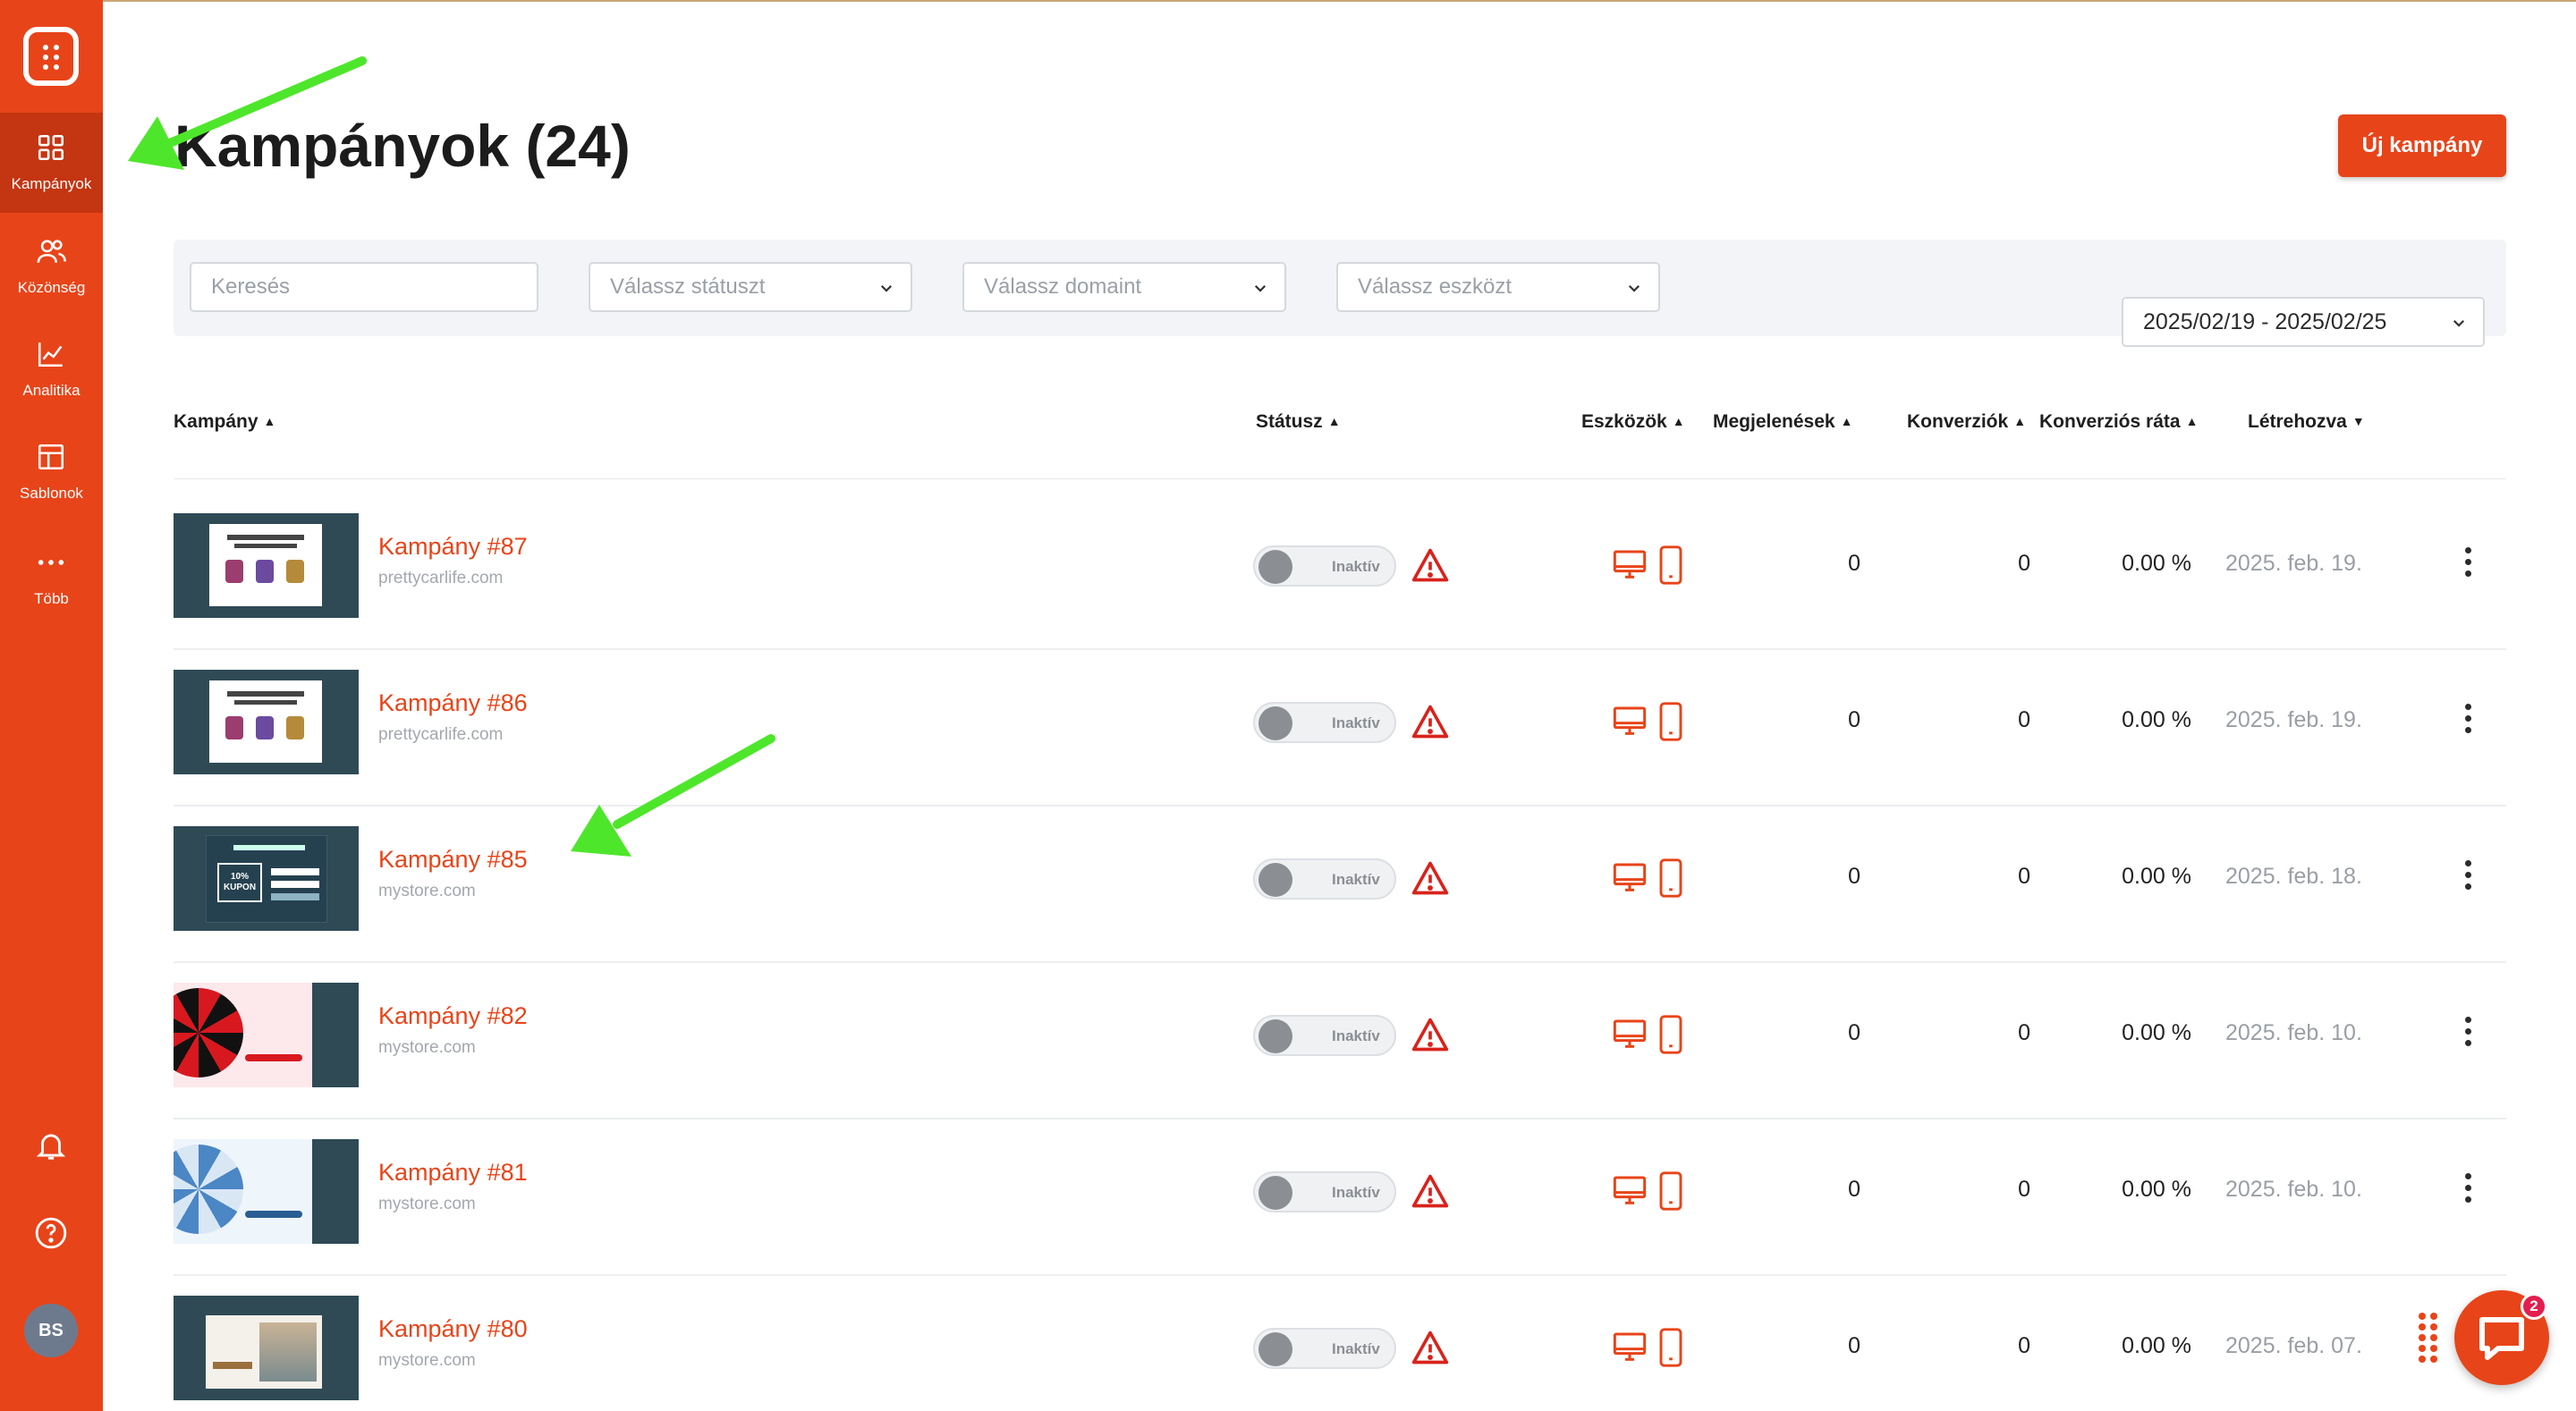 The height and width of the screenshot is (1411, 2576). What do you see at coordinates (1435, 287) in the screenshot?
I see `device-select-label: Válassz eszközt` at bounding box center [1435, 287].